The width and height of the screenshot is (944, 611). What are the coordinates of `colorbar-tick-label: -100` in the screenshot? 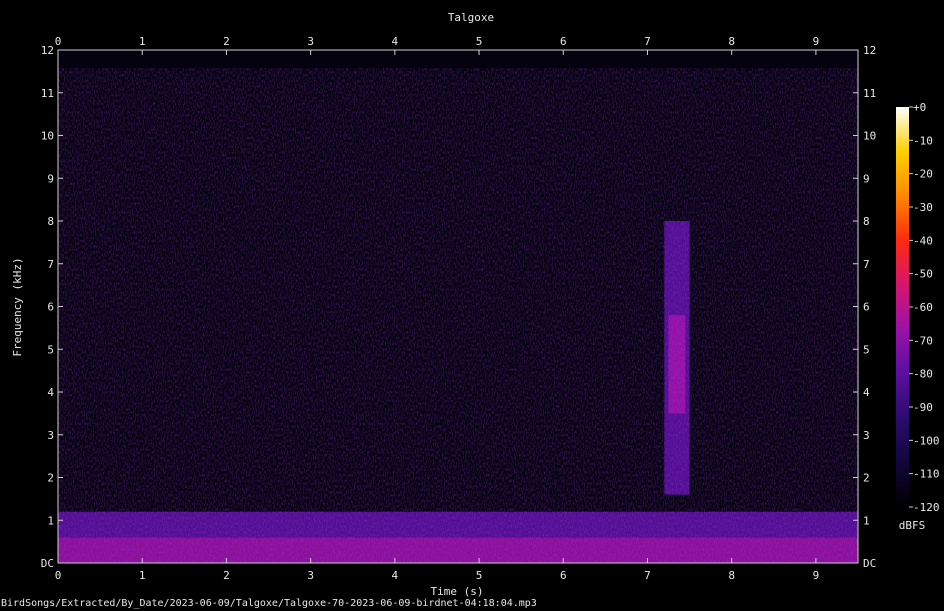 It's located at (926, 440).